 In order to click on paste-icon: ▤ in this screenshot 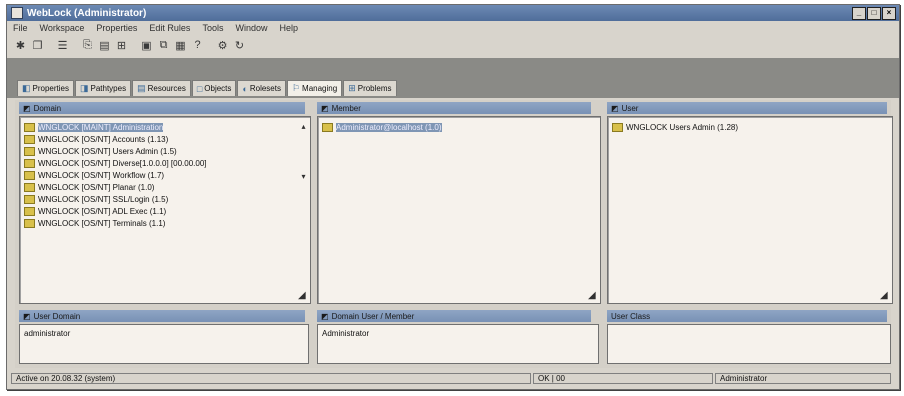, I will do `click(104, 45)`.